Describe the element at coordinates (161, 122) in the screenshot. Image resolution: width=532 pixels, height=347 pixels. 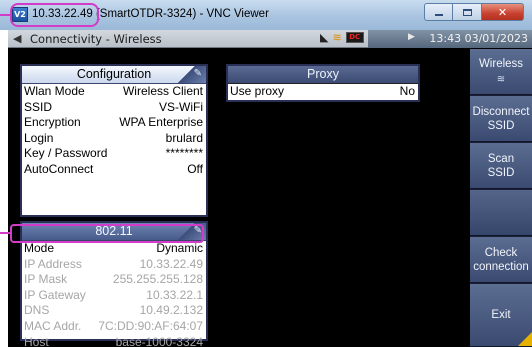
I see `row-value: WPA Enterprise` at that location.